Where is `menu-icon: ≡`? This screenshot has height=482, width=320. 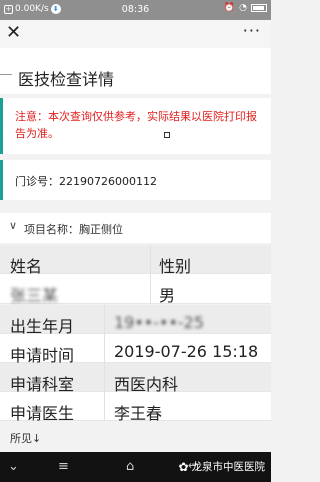
menu-icon: ≡ is located at coordinates (63, 466).